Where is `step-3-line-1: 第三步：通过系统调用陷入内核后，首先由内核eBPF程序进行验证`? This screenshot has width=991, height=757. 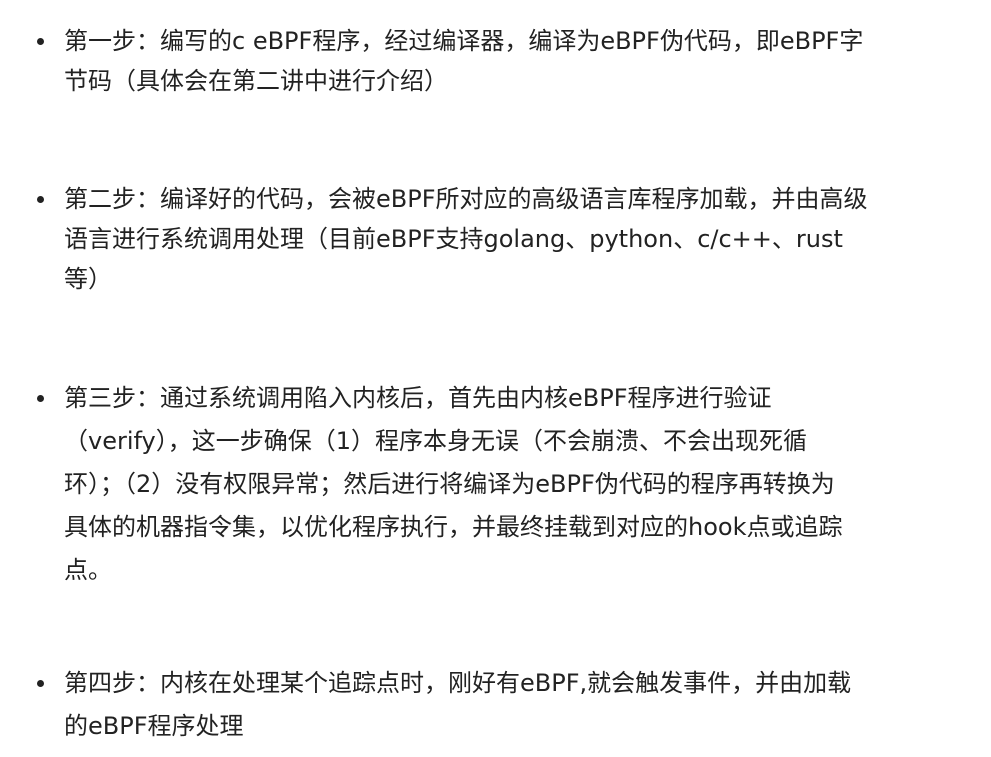 step-3-line-1: 第三步：通过系统调用陷入内核后，首先由内核eBPF程序进行验证 is located at coordinates (418, 398).